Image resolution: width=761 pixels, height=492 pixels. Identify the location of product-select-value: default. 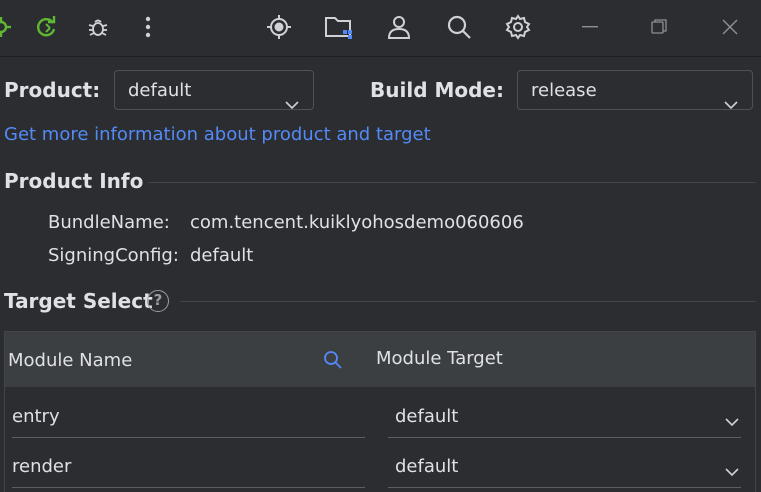
(160, 90).